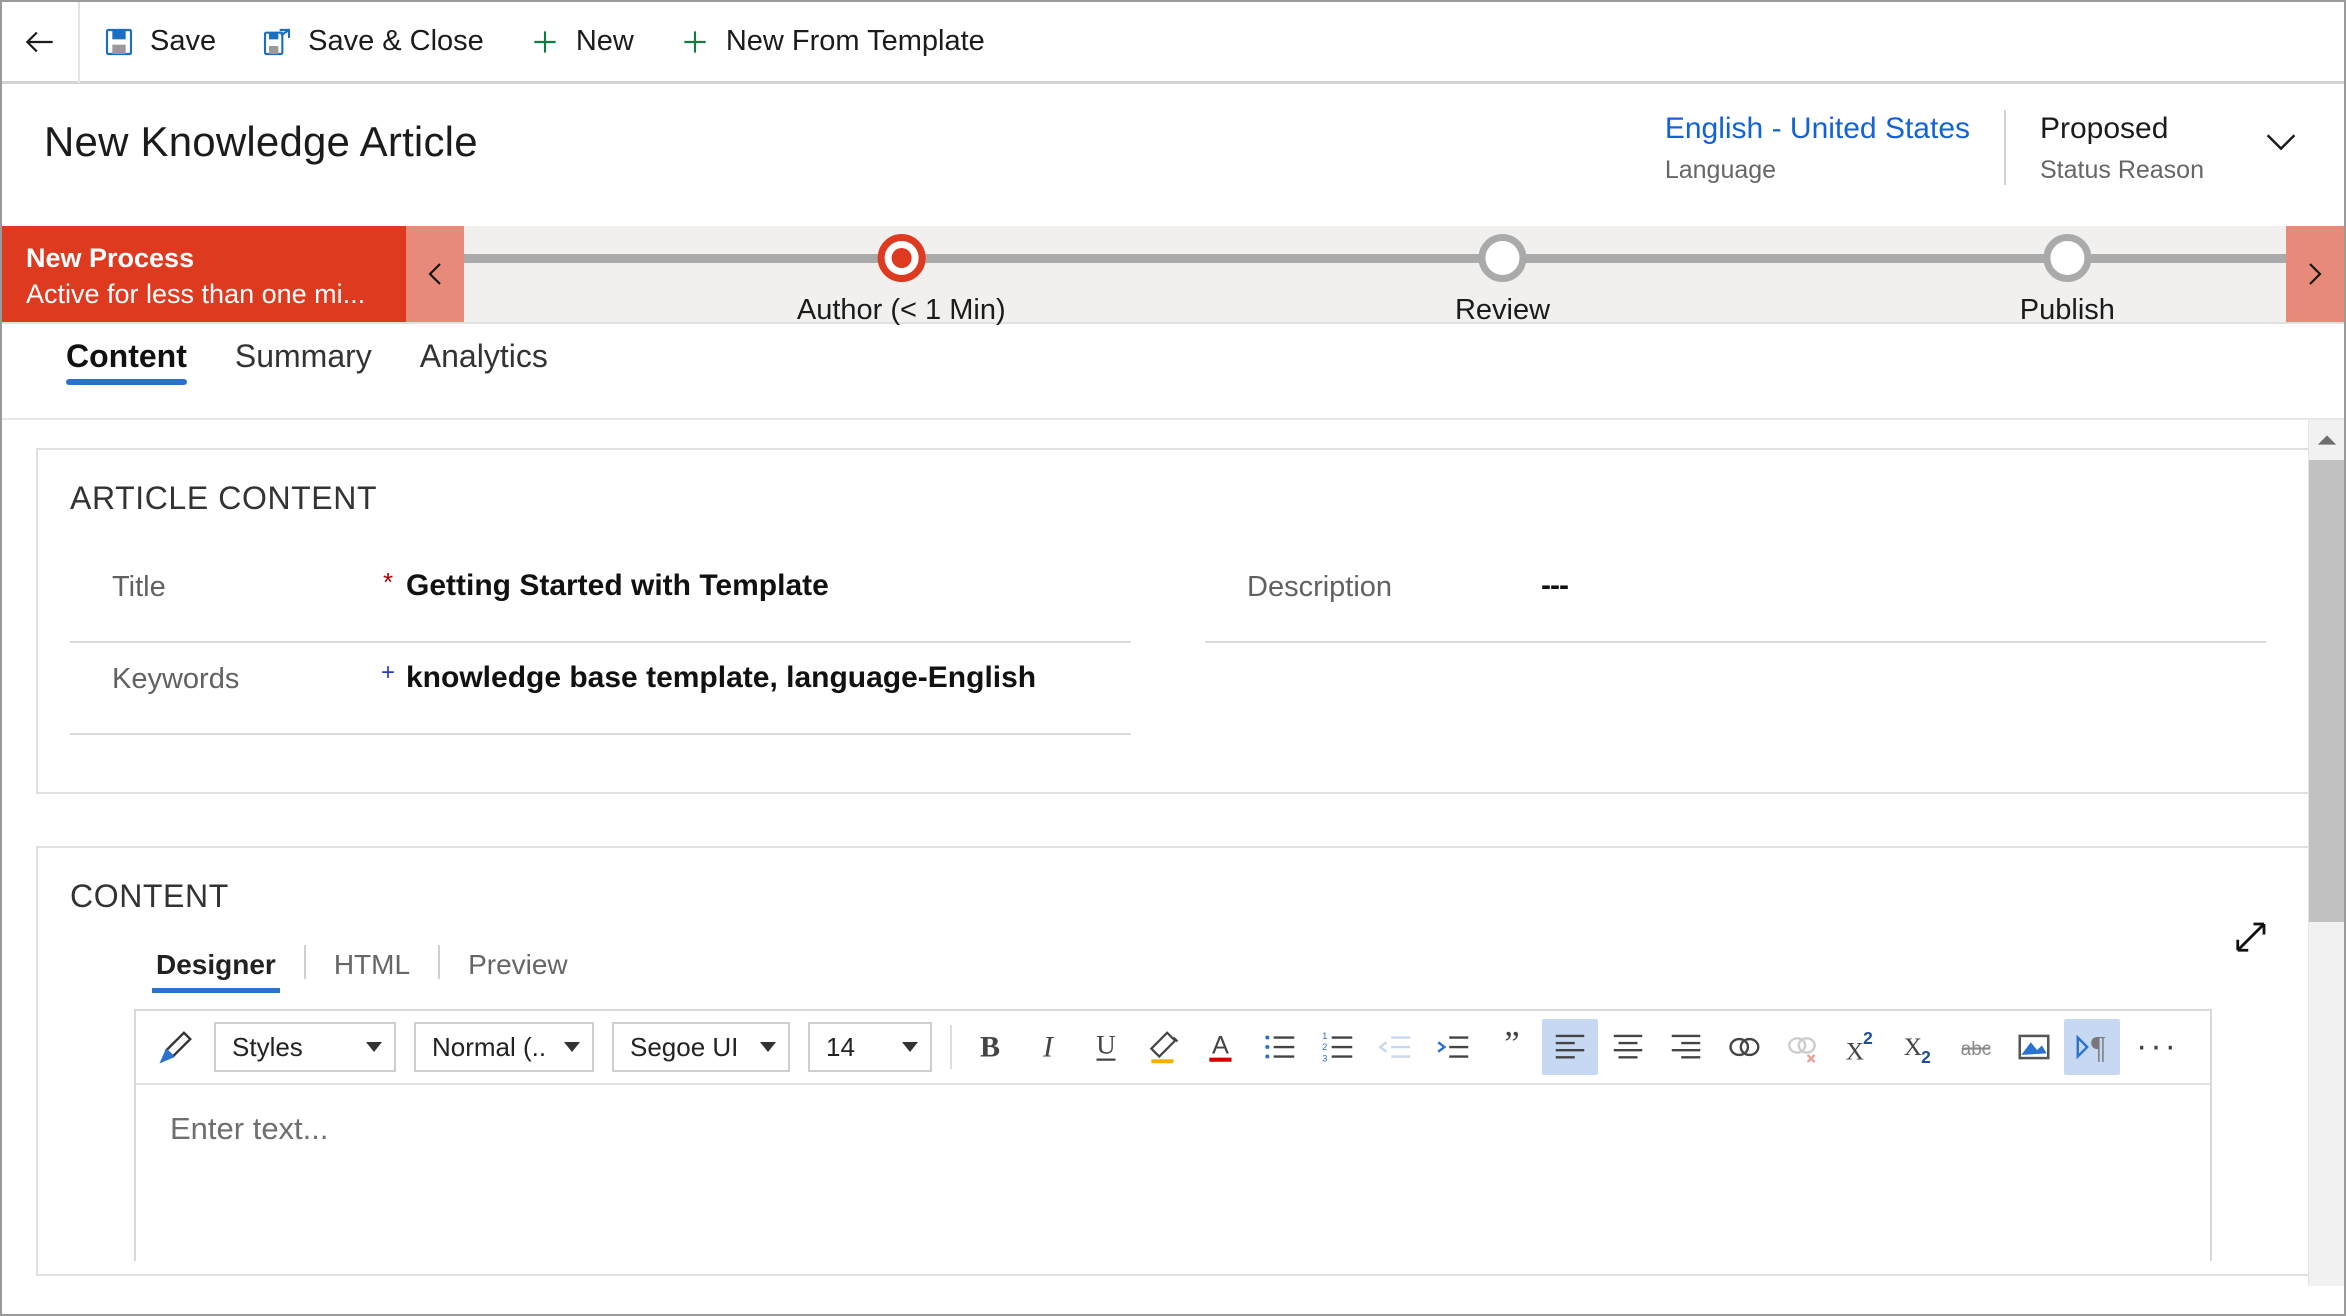  Describe the element at coordinates (261, 141) in the screenshot. I see `page-title: New Knowledge Article` at that location.